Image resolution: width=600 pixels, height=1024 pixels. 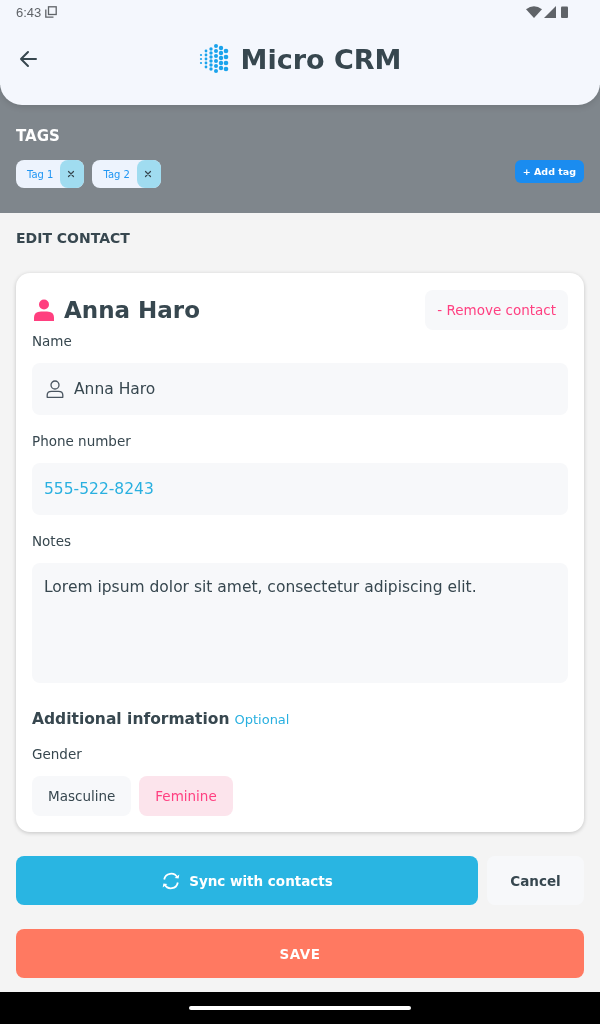 I want to click on status-time: 6:43, so click(x=29, y=12).